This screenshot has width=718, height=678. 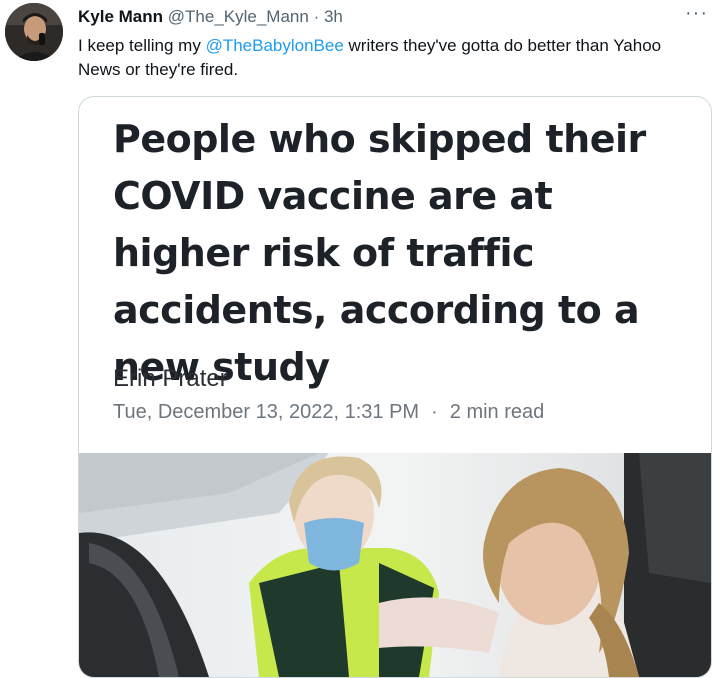 I want to click on author-handle: @The_Kyle_Mann, so click(x=238, y=16).